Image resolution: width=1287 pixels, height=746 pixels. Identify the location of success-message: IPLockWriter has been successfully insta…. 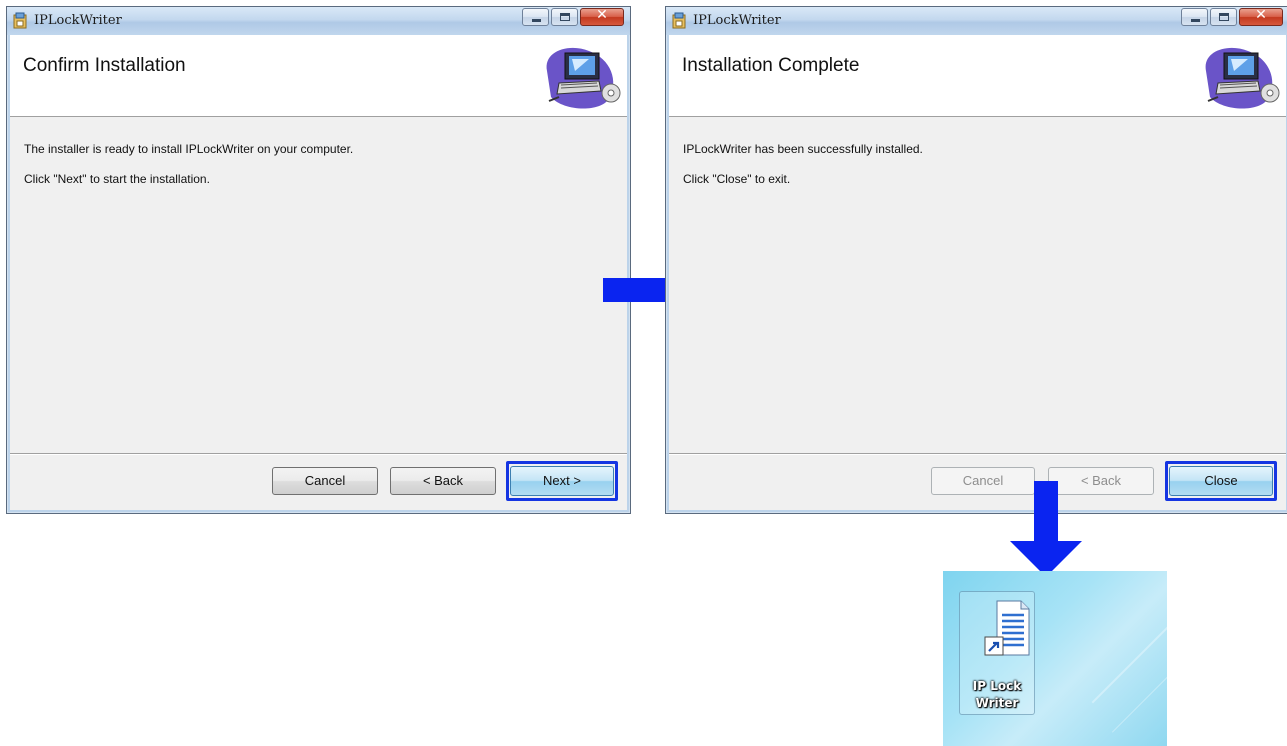
(803, 149).